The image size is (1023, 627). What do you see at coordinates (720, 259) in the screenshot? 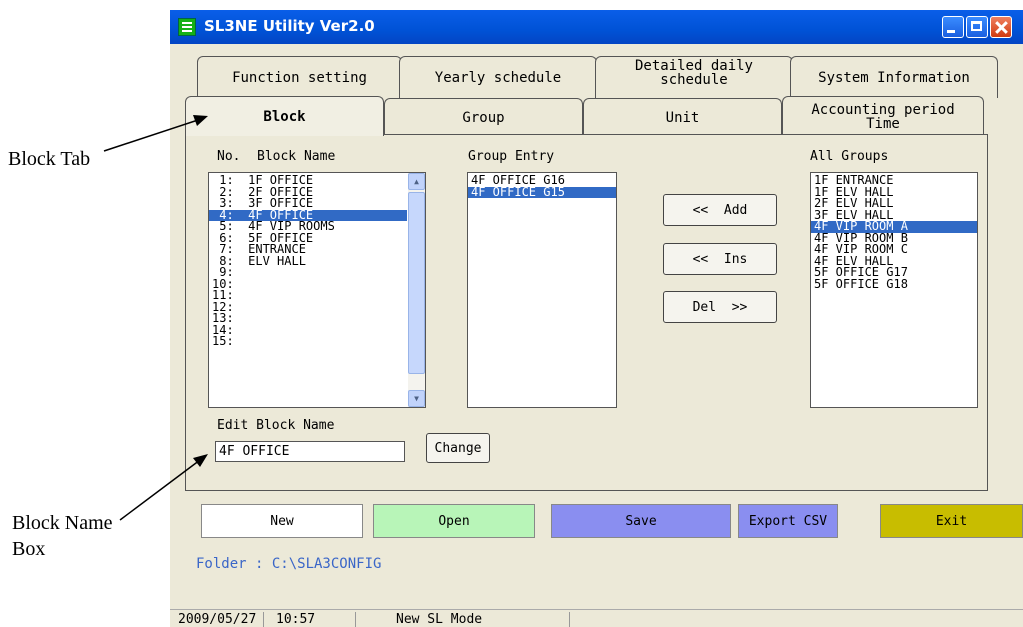
I see `ins-button: << Ins` at bounding box center [720, 259].